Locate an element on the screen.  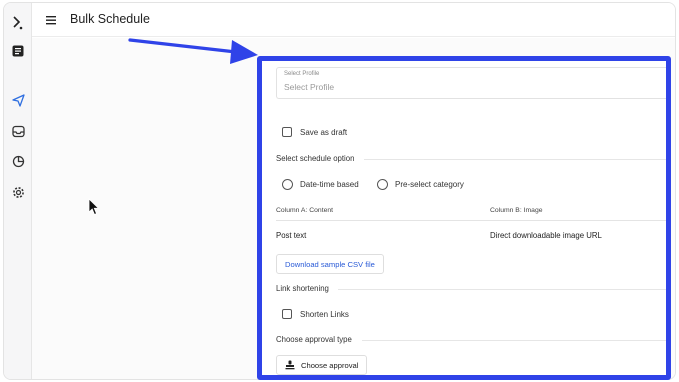
column-a-value: Post text is located at coordinates (291, 235).